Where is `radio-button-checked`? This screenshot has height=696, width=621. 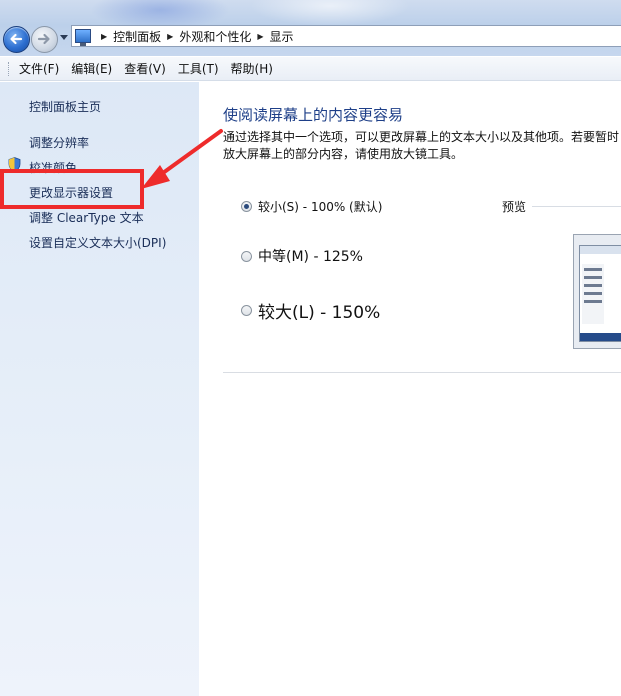 radio-button-checked is located at coordinates (246, 206).